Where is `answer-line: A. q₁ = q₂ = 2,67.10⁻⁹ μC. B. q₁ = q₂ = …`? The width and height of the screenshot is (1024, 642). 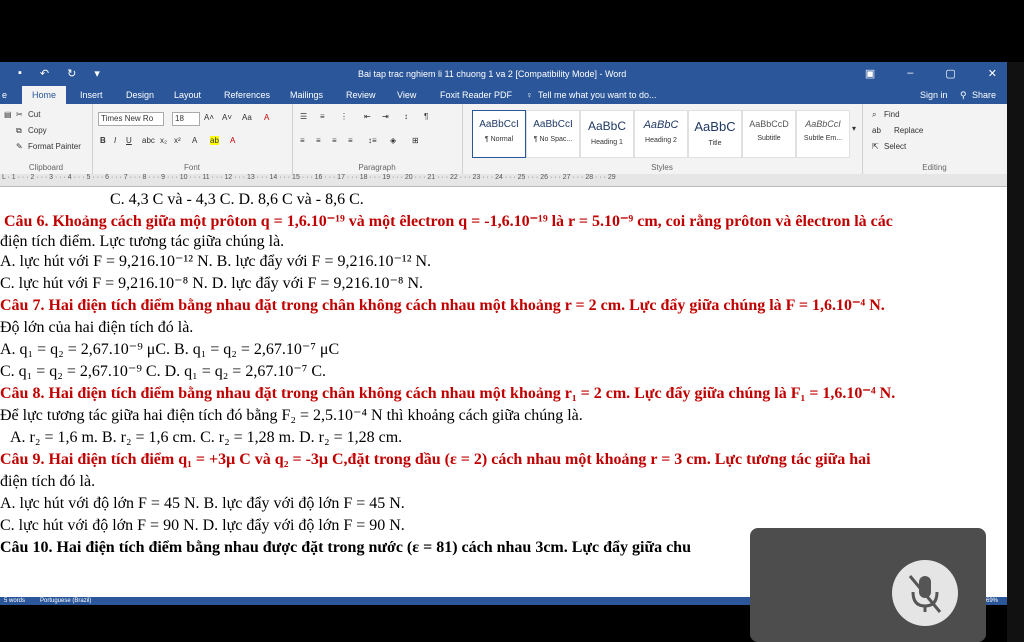 answer-line: A. q₁ = q₂ = 2,67.10⁻⁹ μC. B. q₁ = q₂ = … is located at coordinates (170, 349).